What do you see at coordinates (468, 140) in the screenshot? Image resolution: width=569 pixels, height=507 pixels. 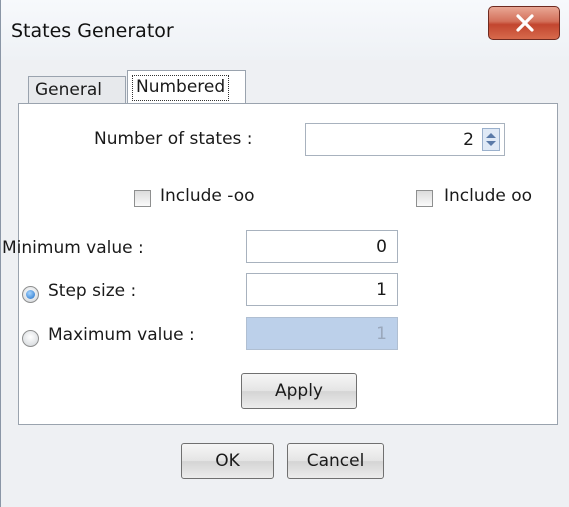 I see `num-states-value: 2` at bounding box center [468, 140].